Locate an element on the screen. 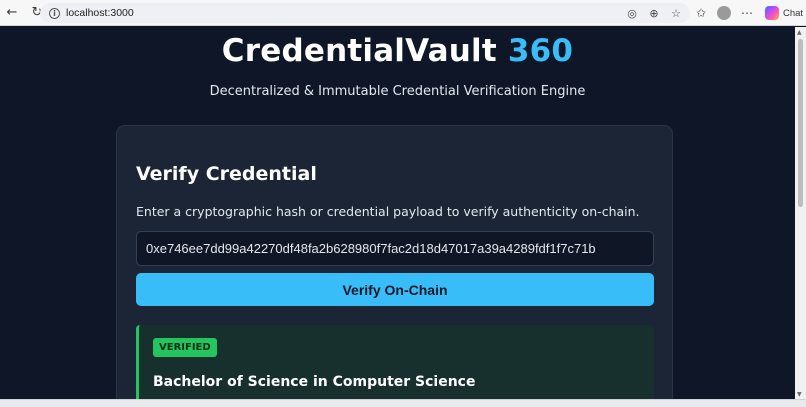 This screenshot has width=806, height=407. more-icon: ⋯ is located at coordinates (747, 13).